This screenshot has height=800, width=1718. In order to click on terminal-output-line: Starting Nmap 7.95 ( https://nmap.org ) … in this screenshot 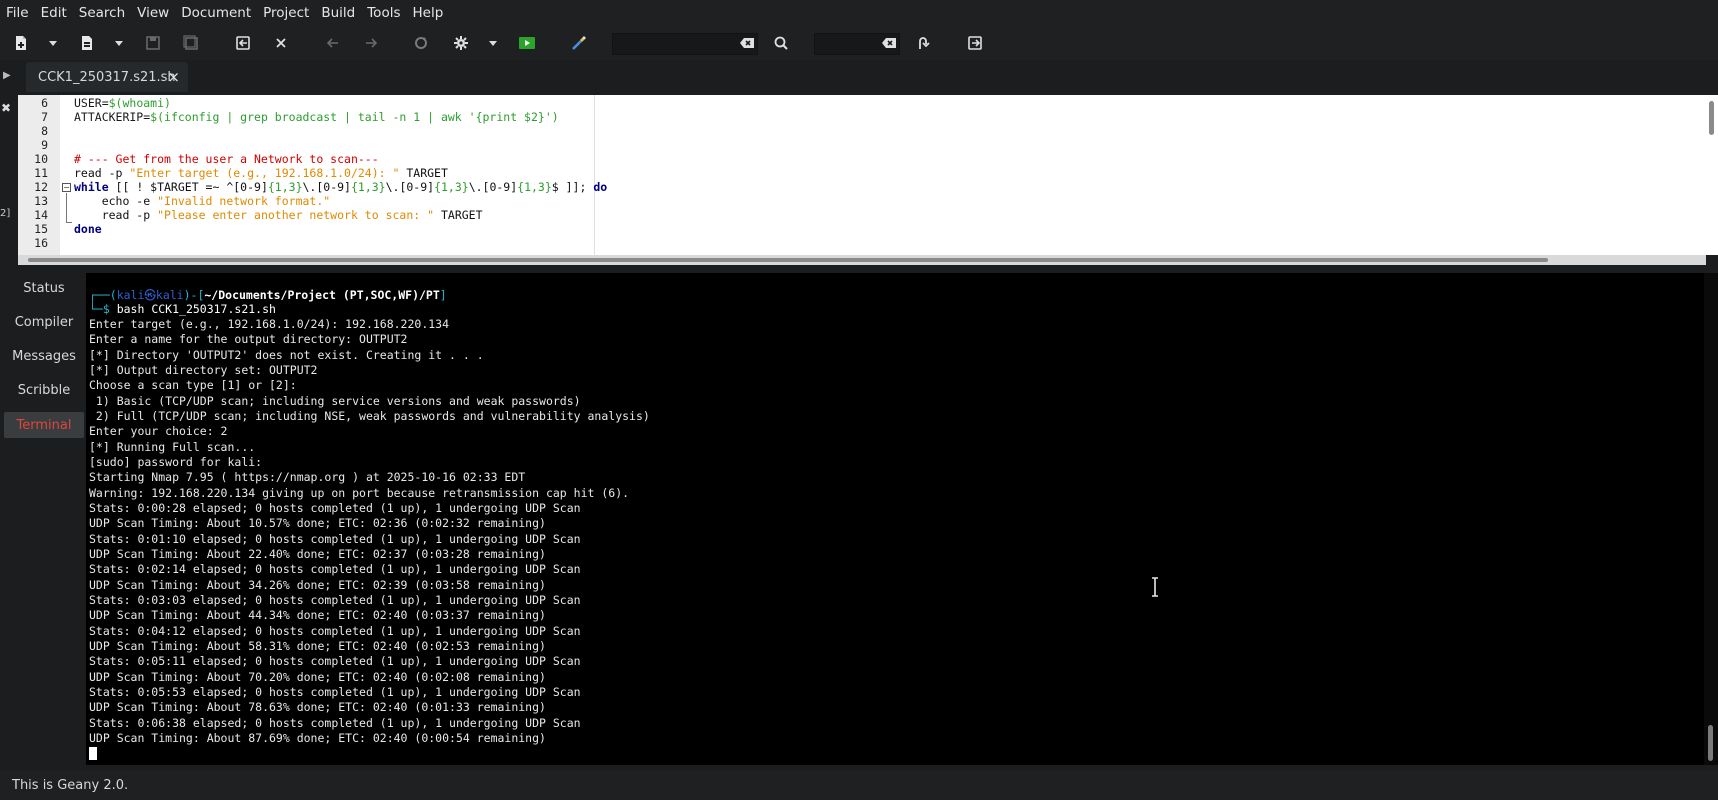, I will do `click(307, 477)`.